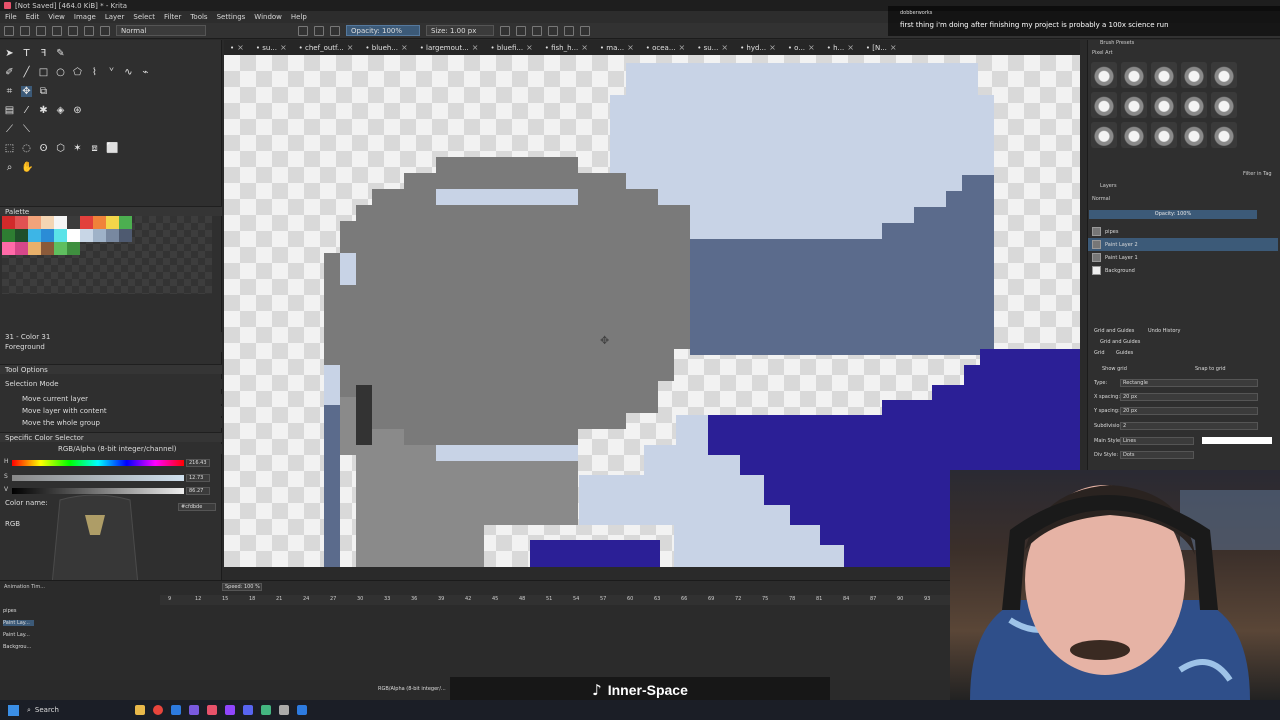 This screenshot has height=720, width=1280. I want to click on rect-select-icon: ⬚, so click(9, 148).